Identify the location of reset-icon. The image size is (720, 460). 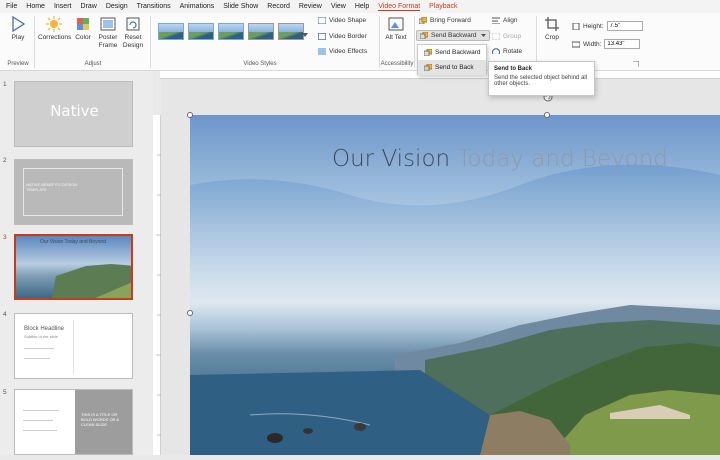
(133, 24).